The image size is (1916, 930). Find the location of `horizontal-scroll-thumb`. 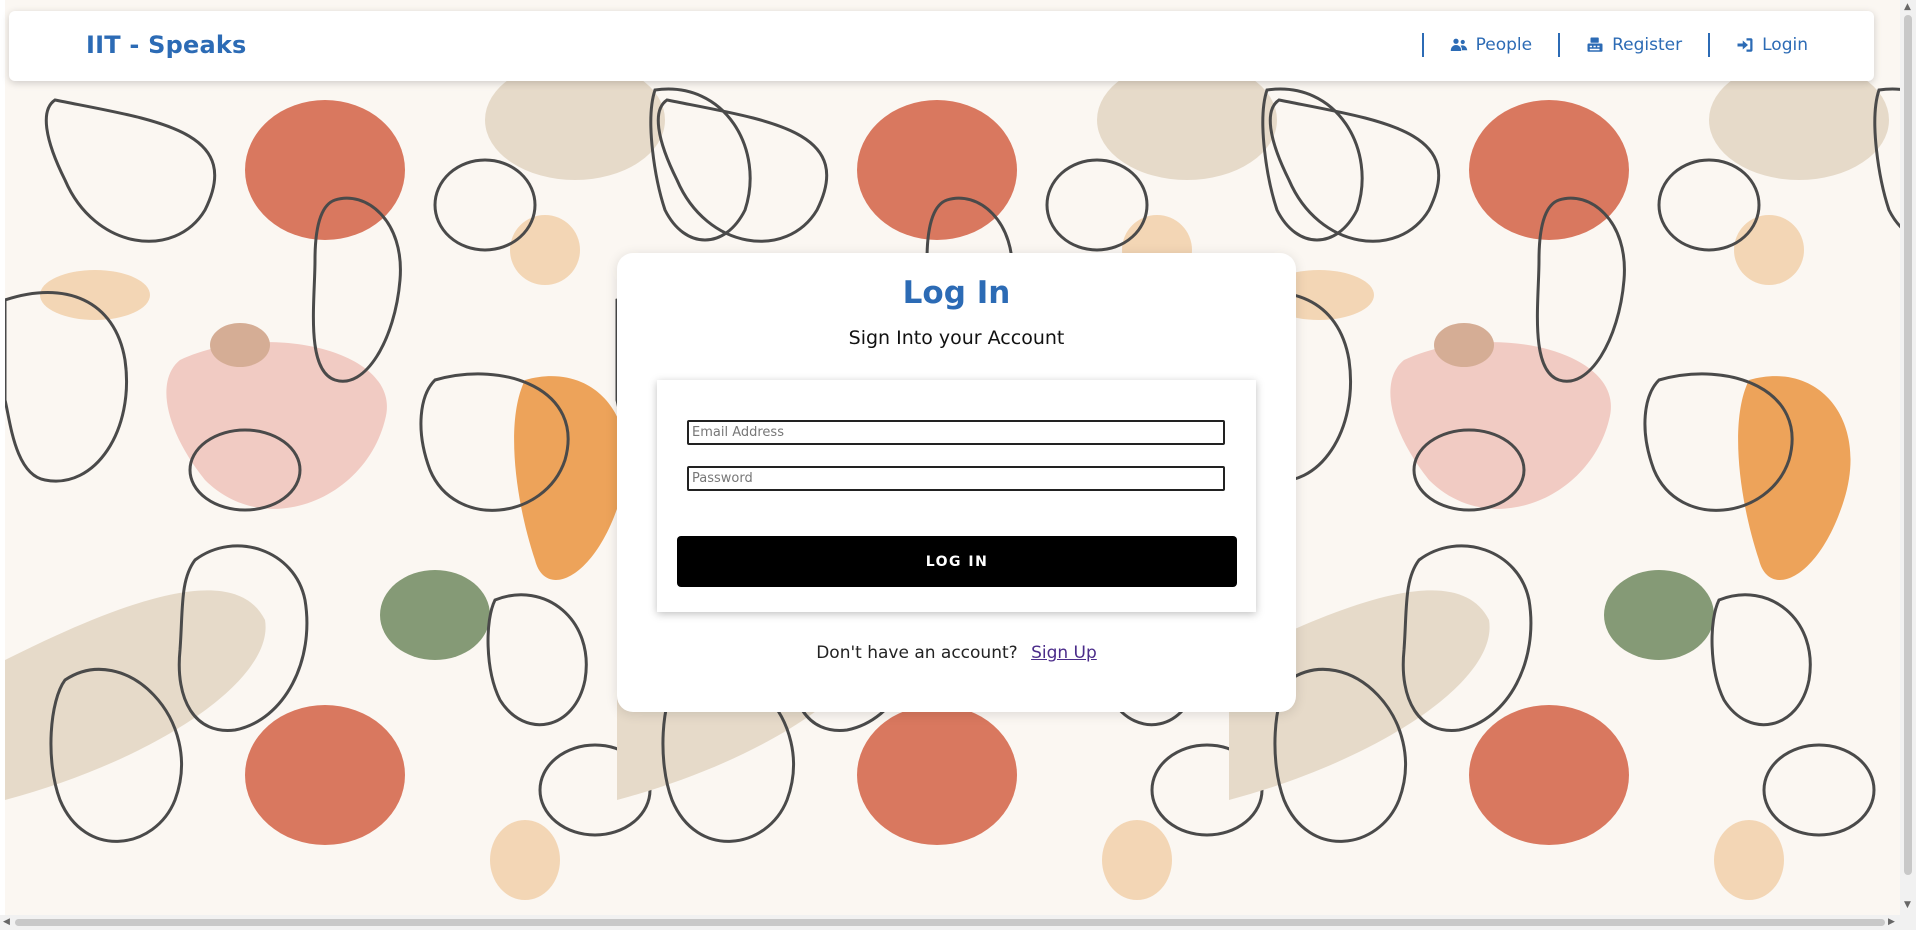

horizontal-scroll-thumb is located at coordinates (950, 922).